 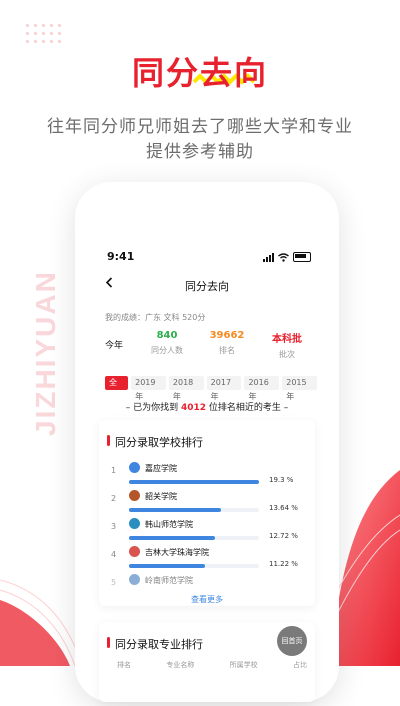 What do you see at coordinates (207, 504) in the screenshot?
I see `school-rank-row: 2 韶关学院 13.64 %` at bounding box center [207, 504].